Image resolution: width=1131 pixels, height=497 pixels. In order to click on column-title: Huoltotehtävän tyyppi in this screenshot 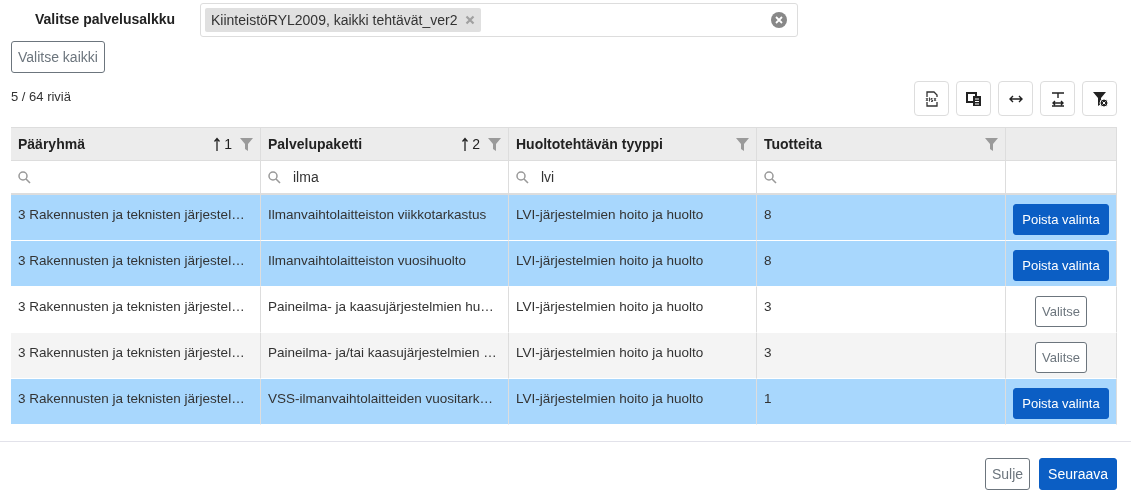, I will do `click(589, 144)`.